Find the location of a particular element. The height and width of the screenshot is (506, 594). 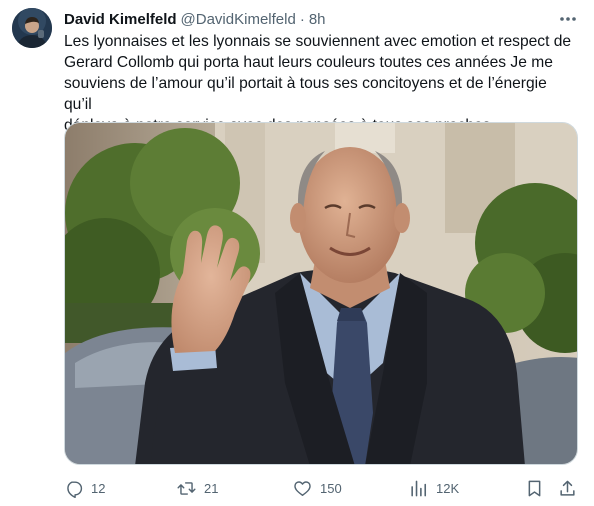

heart-icon is located at coordinates (302, 488).